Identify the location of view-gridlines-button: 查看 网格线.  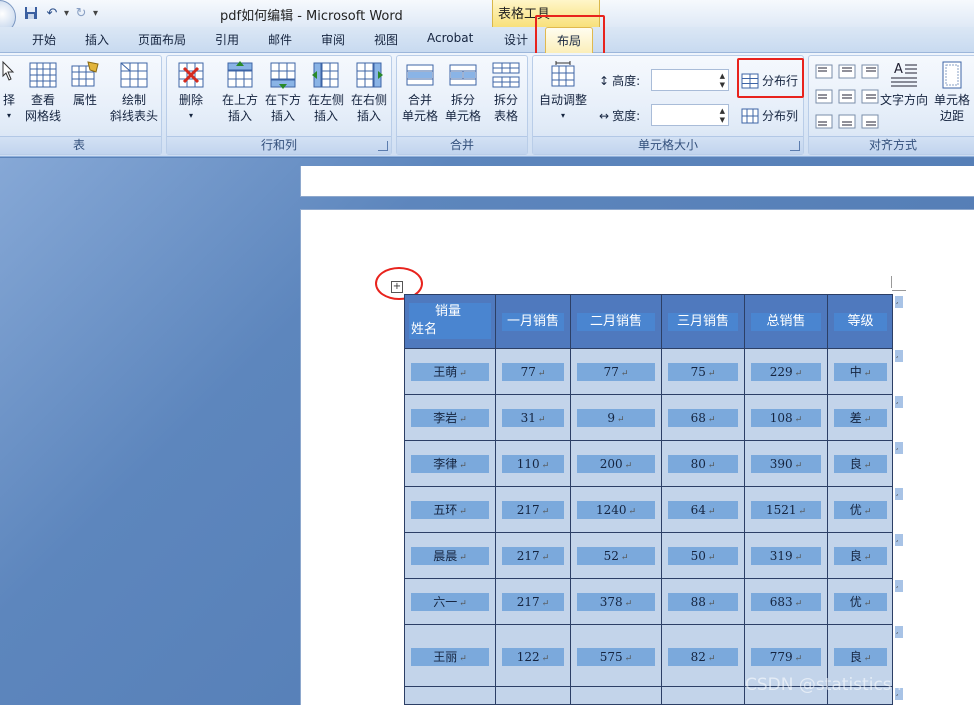
(43, 92).